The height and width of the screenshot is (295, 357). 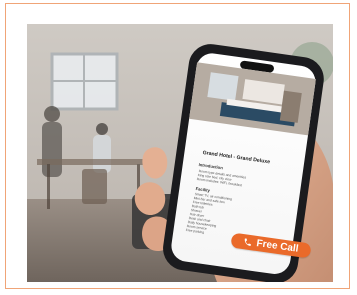 I want to click on phone-icon, so click(x=248, y=242).